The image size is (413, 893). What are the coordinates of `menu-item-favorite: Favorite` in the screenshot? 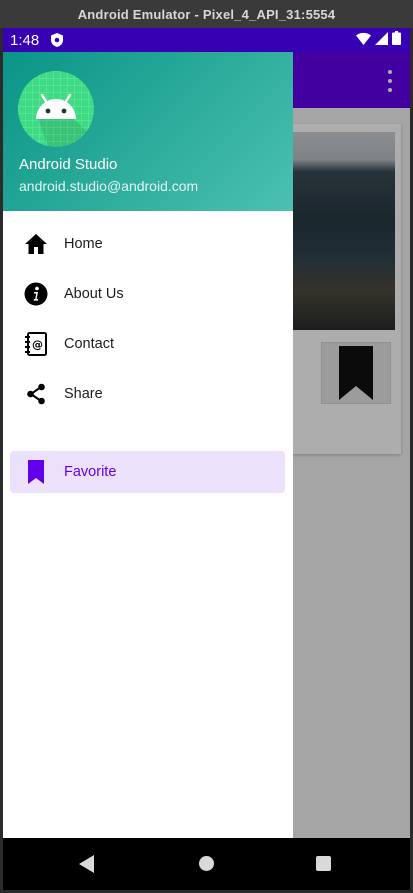 It's located at (147, 472).